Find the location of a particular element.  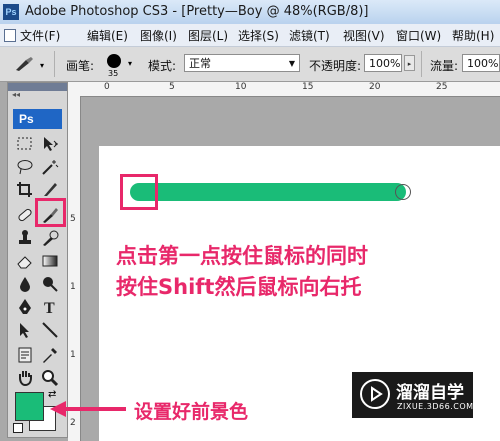

opacity-slider-arrow-icon: ▸ is located at coordinates (409, 63).